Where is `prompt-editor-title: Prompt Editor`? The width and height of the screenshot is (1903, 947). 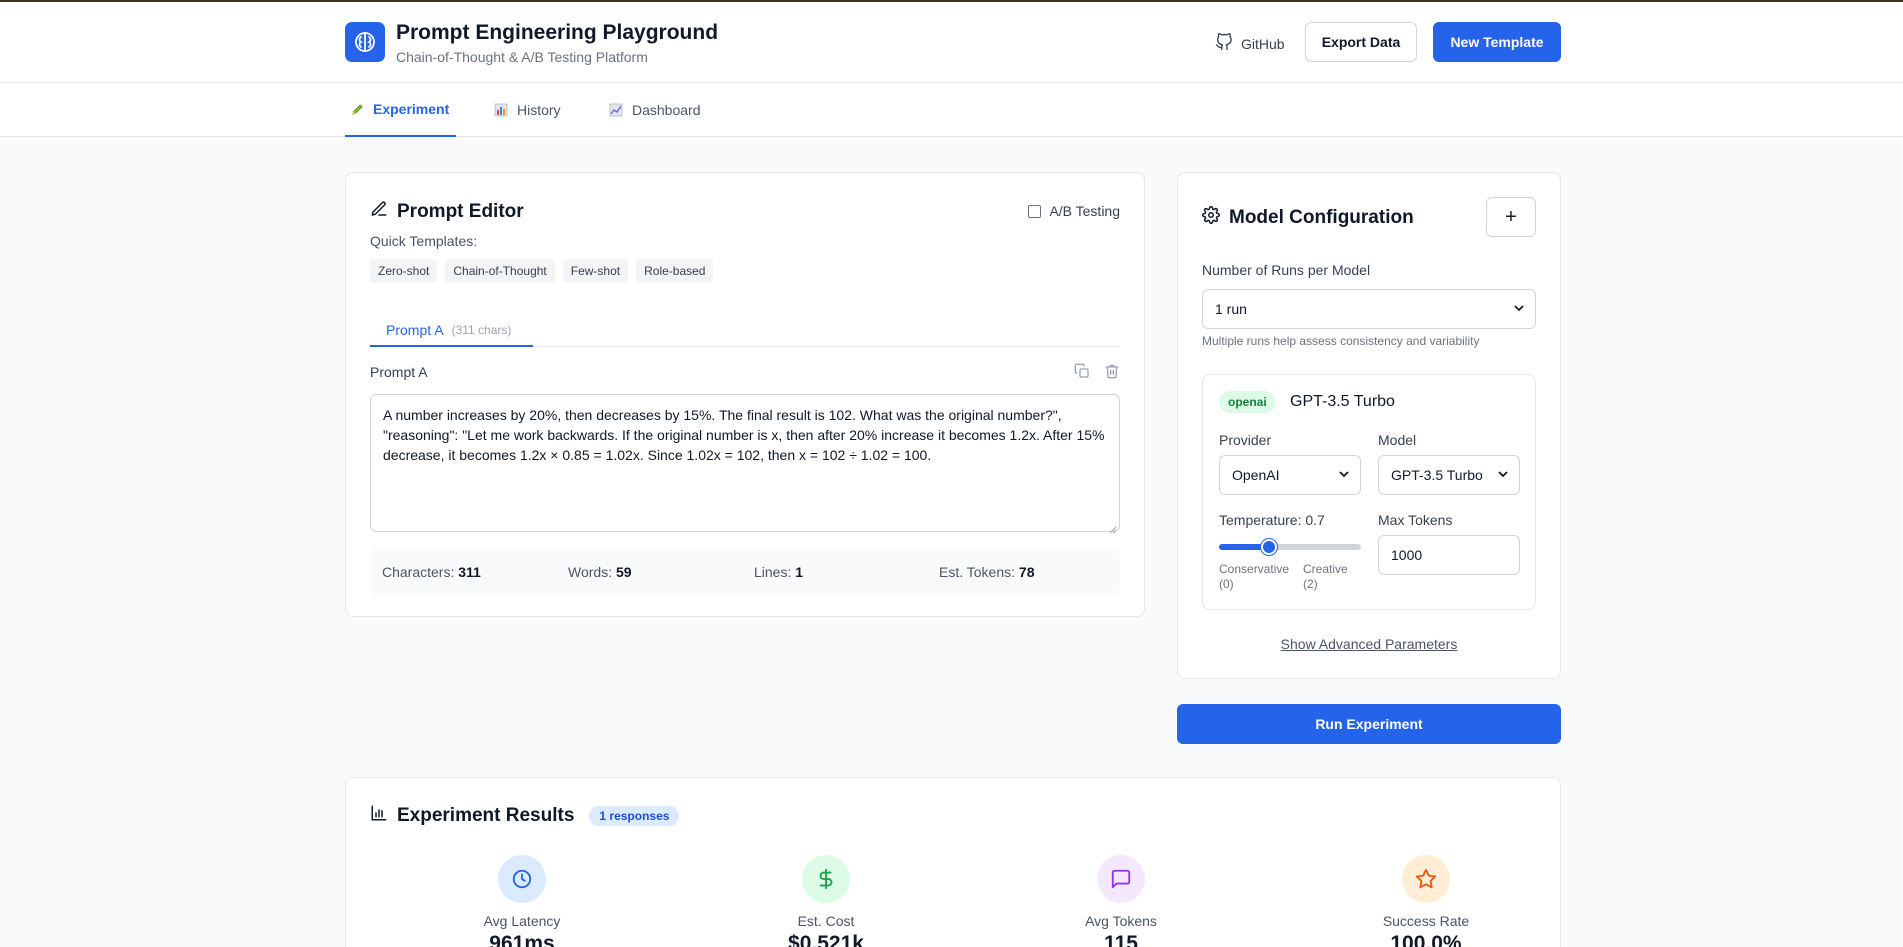 prompt-editor-title: Prompt Editor is located at coordinates (460, 211).